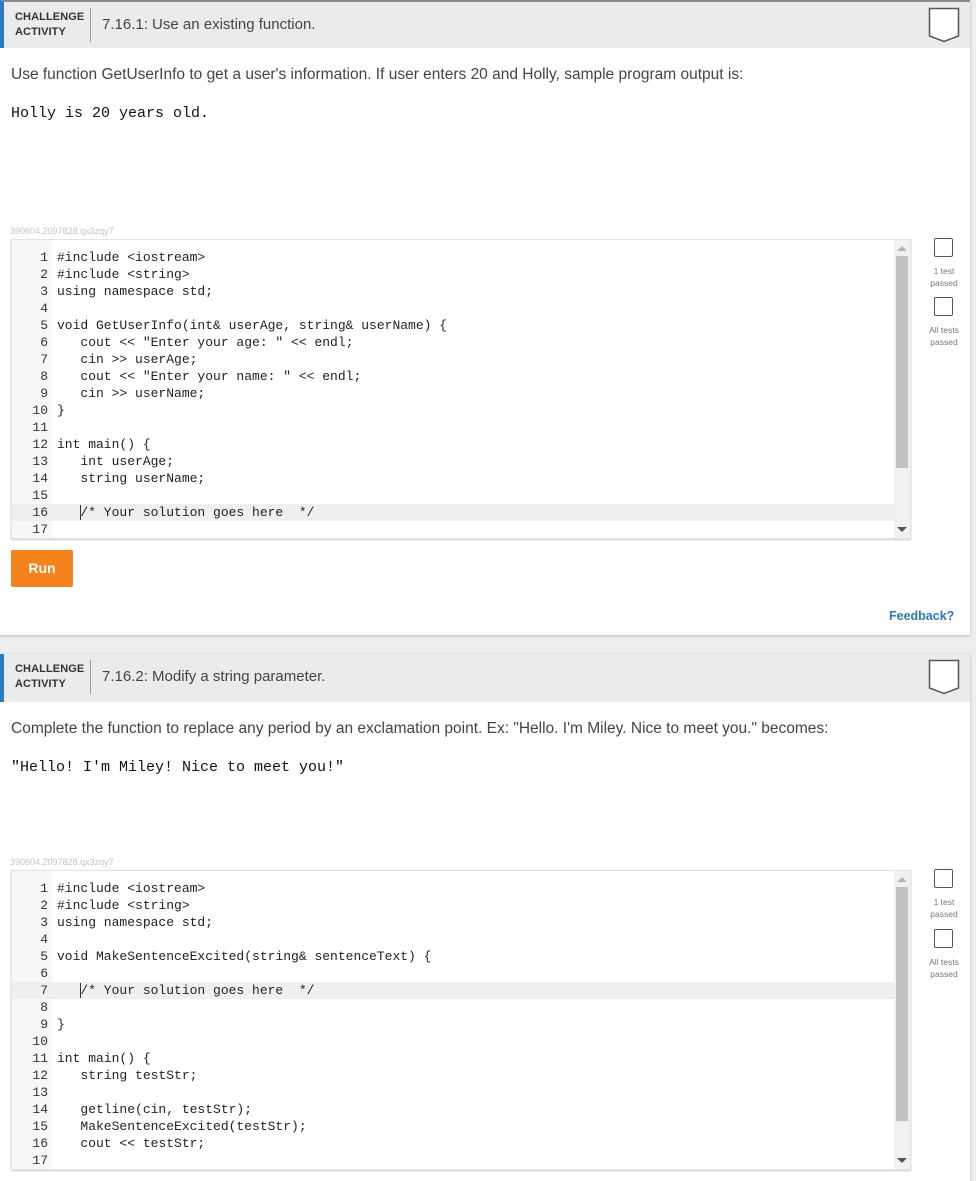 This screenshot has height=1181, width=976. What do you see at coordinates (40, 32) in the screenshot?
I see `challenge-label-line2: ACTIVITY` at bounding box center [40, 32].